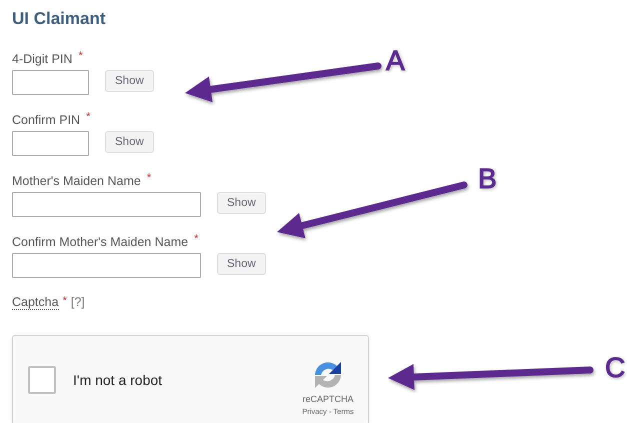 Image resolution: width=627 pixels, height=423 pixels. What do you see at coordinates (395, 61) in the screenshot?
I see `annotation-letter: A` at bounding box center [395, 61].